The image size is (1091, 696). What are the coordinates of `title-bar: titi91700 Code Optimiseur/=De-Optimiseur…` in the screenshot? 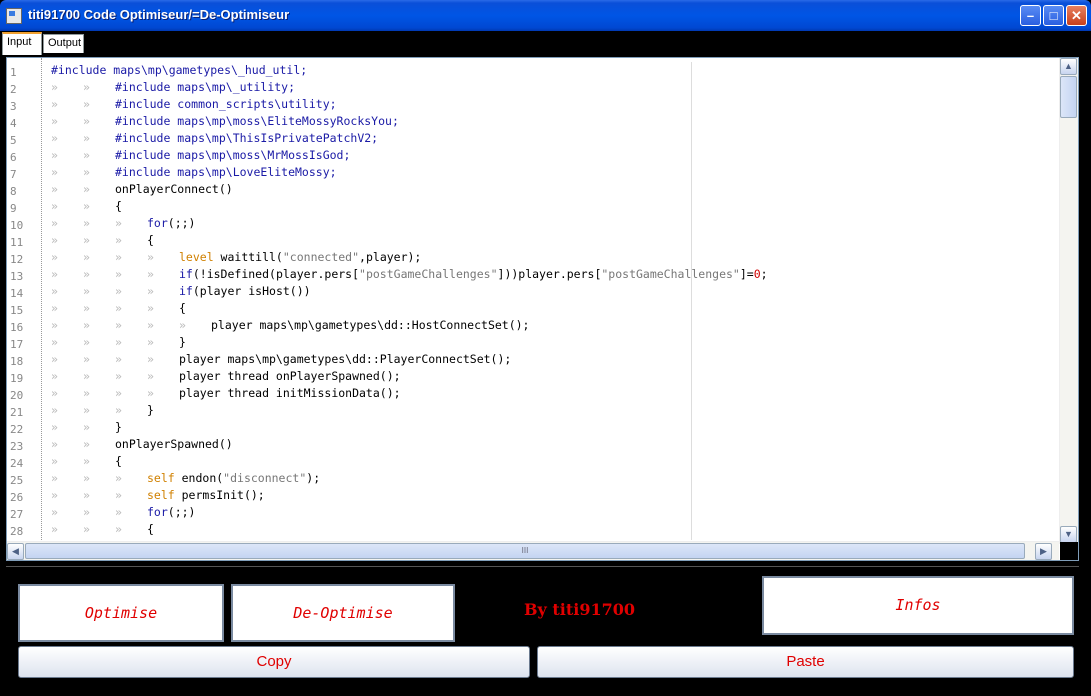 It's located at (545, 15).